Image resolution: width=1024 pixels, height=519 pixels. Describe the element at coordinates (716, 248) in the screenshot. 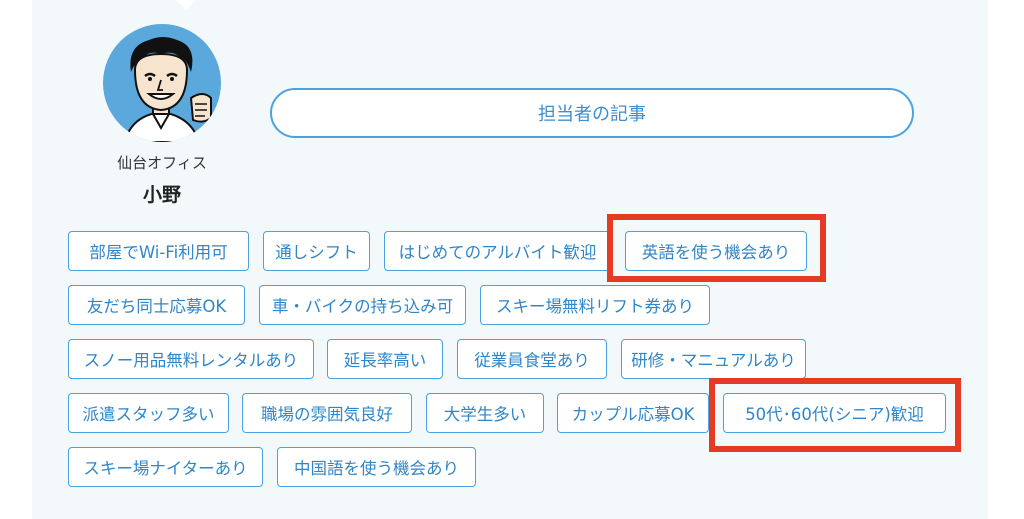

I see `highlight-english-tag` at that location.